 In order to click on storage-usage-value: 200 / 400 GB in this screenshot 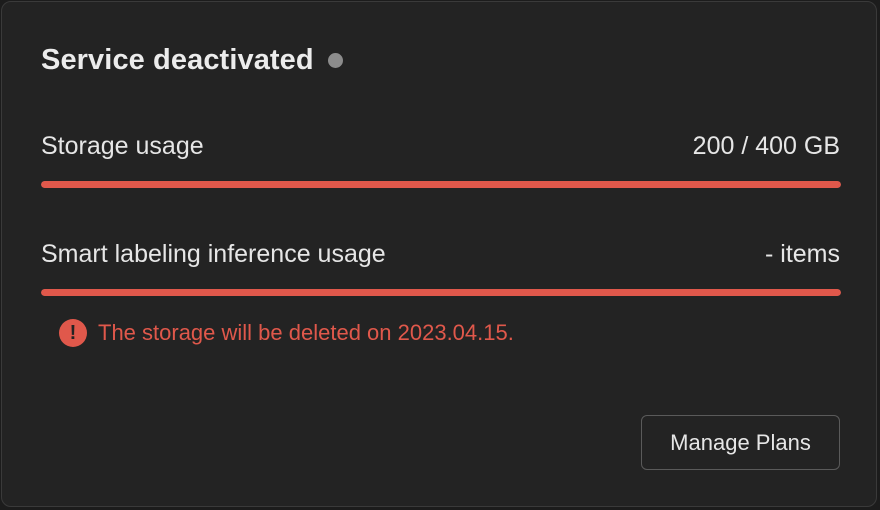, I will do `click(766, 146)`.